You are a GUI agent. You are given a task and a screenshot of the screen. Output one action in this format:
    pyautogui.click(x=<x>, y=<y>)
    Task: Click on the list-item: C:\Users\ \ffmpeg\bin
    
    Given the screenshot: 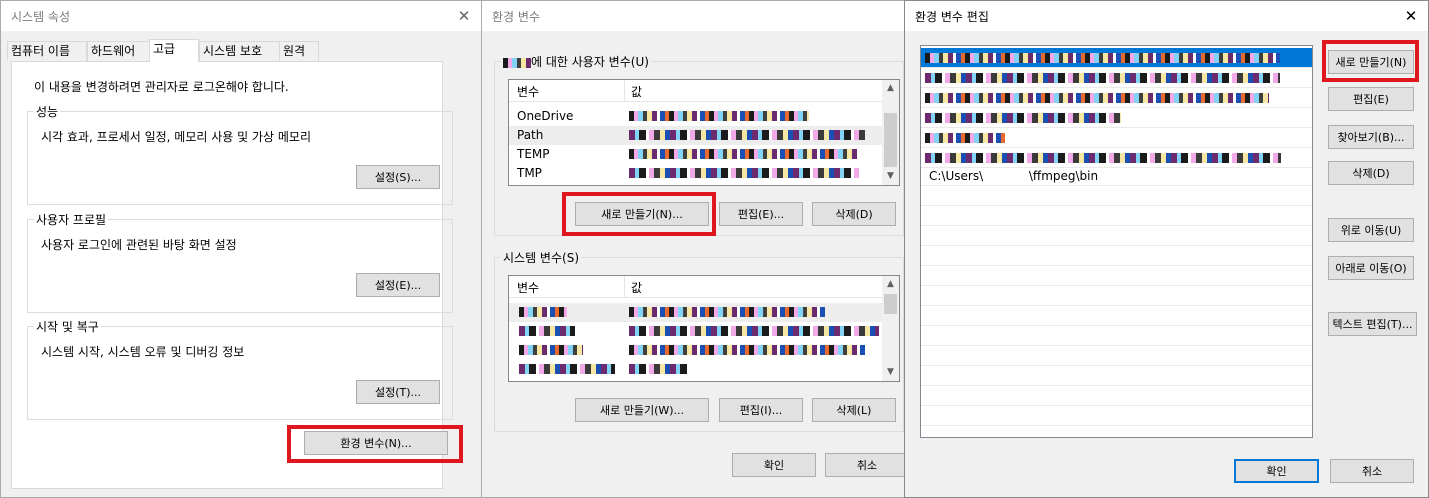 What is the action you would take?
    pyautogui.click(x=1116, y=176)
    